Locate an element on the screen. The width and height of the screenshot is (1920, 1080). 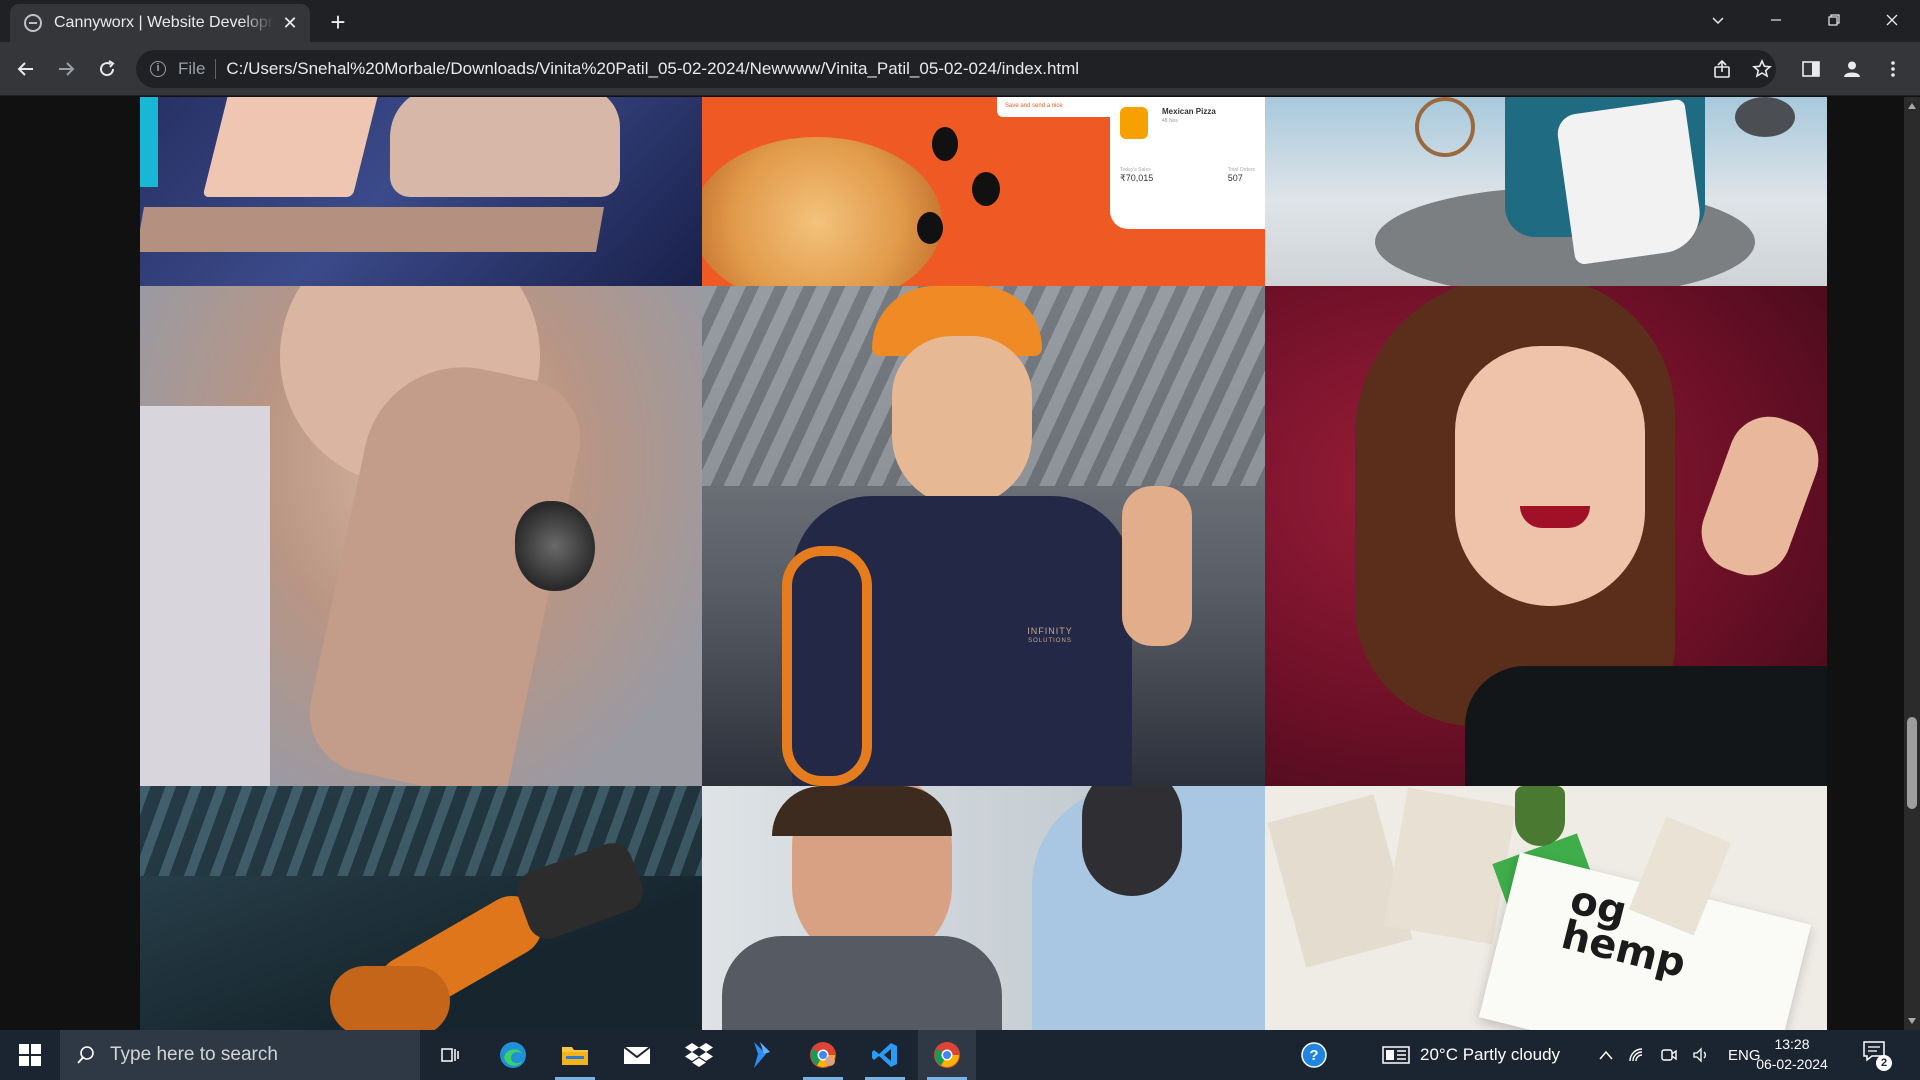
pizza is located at coordinates (822, 211).